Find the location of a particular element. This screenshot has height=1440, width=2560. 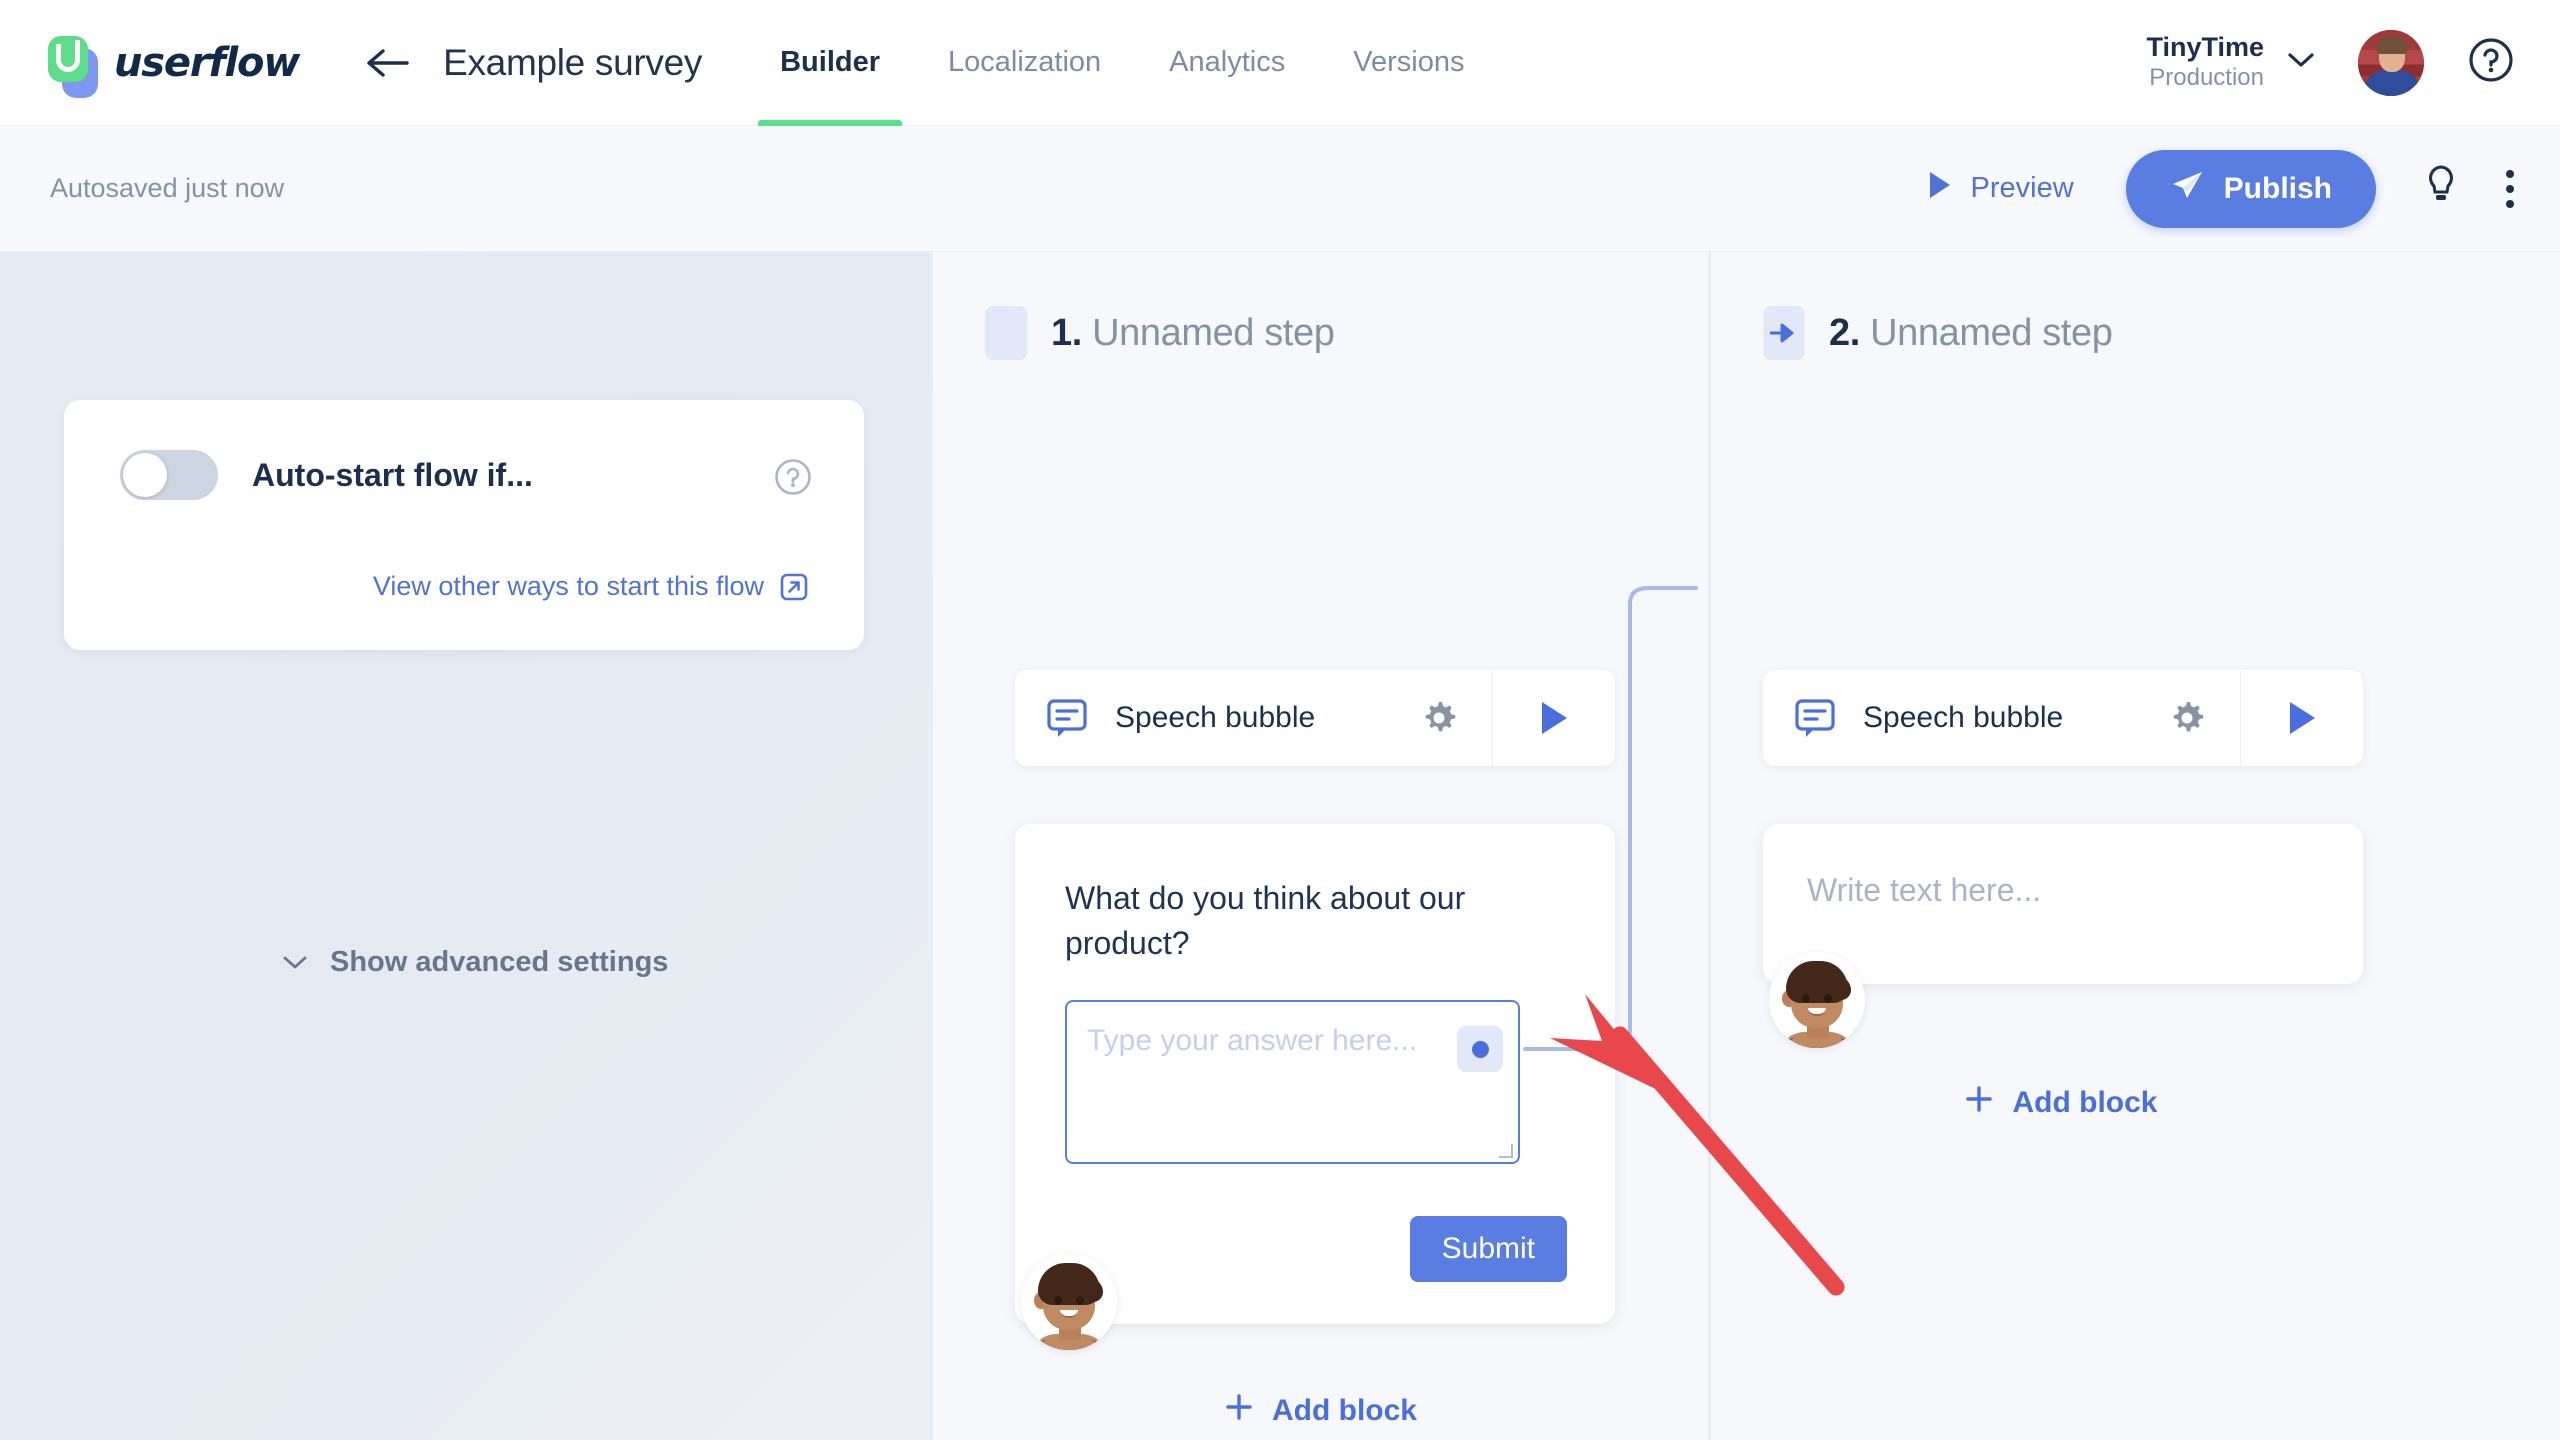

step-2-name: Unnamed step is located at coordinates (1991, 332).